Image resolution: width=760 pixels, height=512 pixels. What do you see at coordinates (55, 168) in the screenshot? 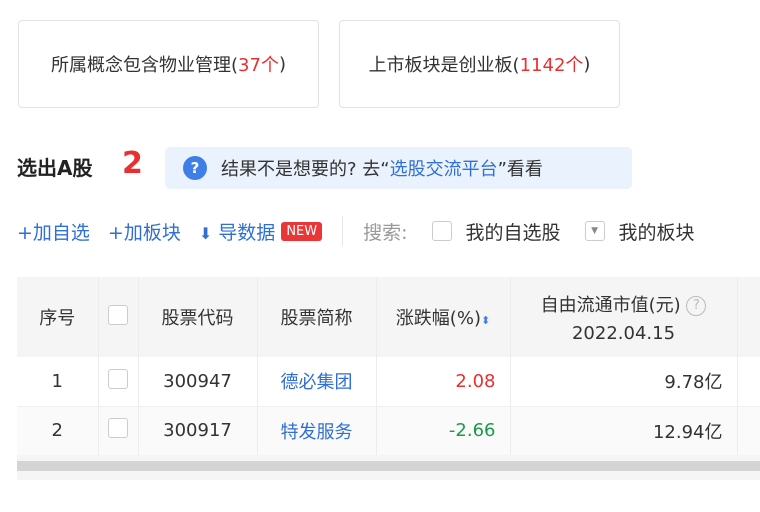
I see `result-title: 选出A股` at bounding box center [55, 168].